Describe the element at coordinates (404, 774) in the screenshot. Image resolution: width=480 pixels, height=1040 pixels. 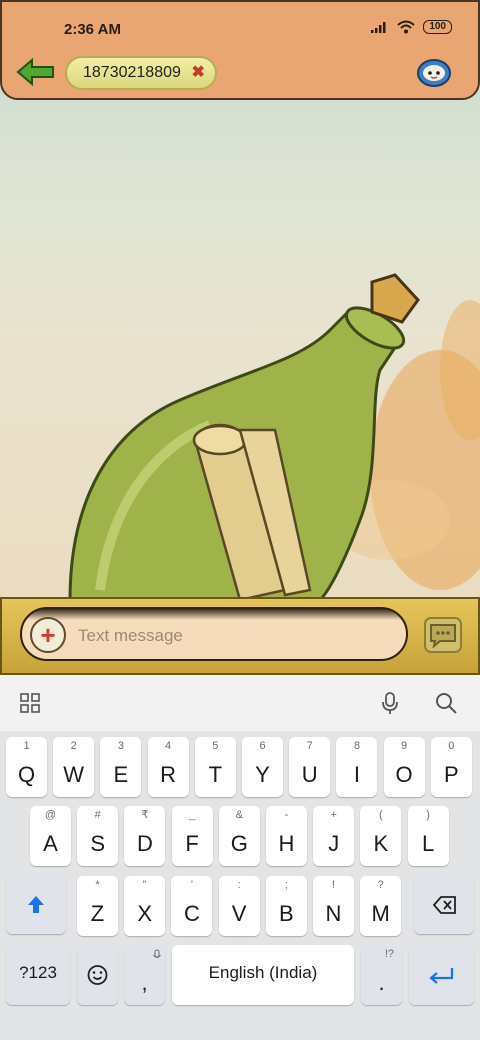
I see `key-label: O` at that location.